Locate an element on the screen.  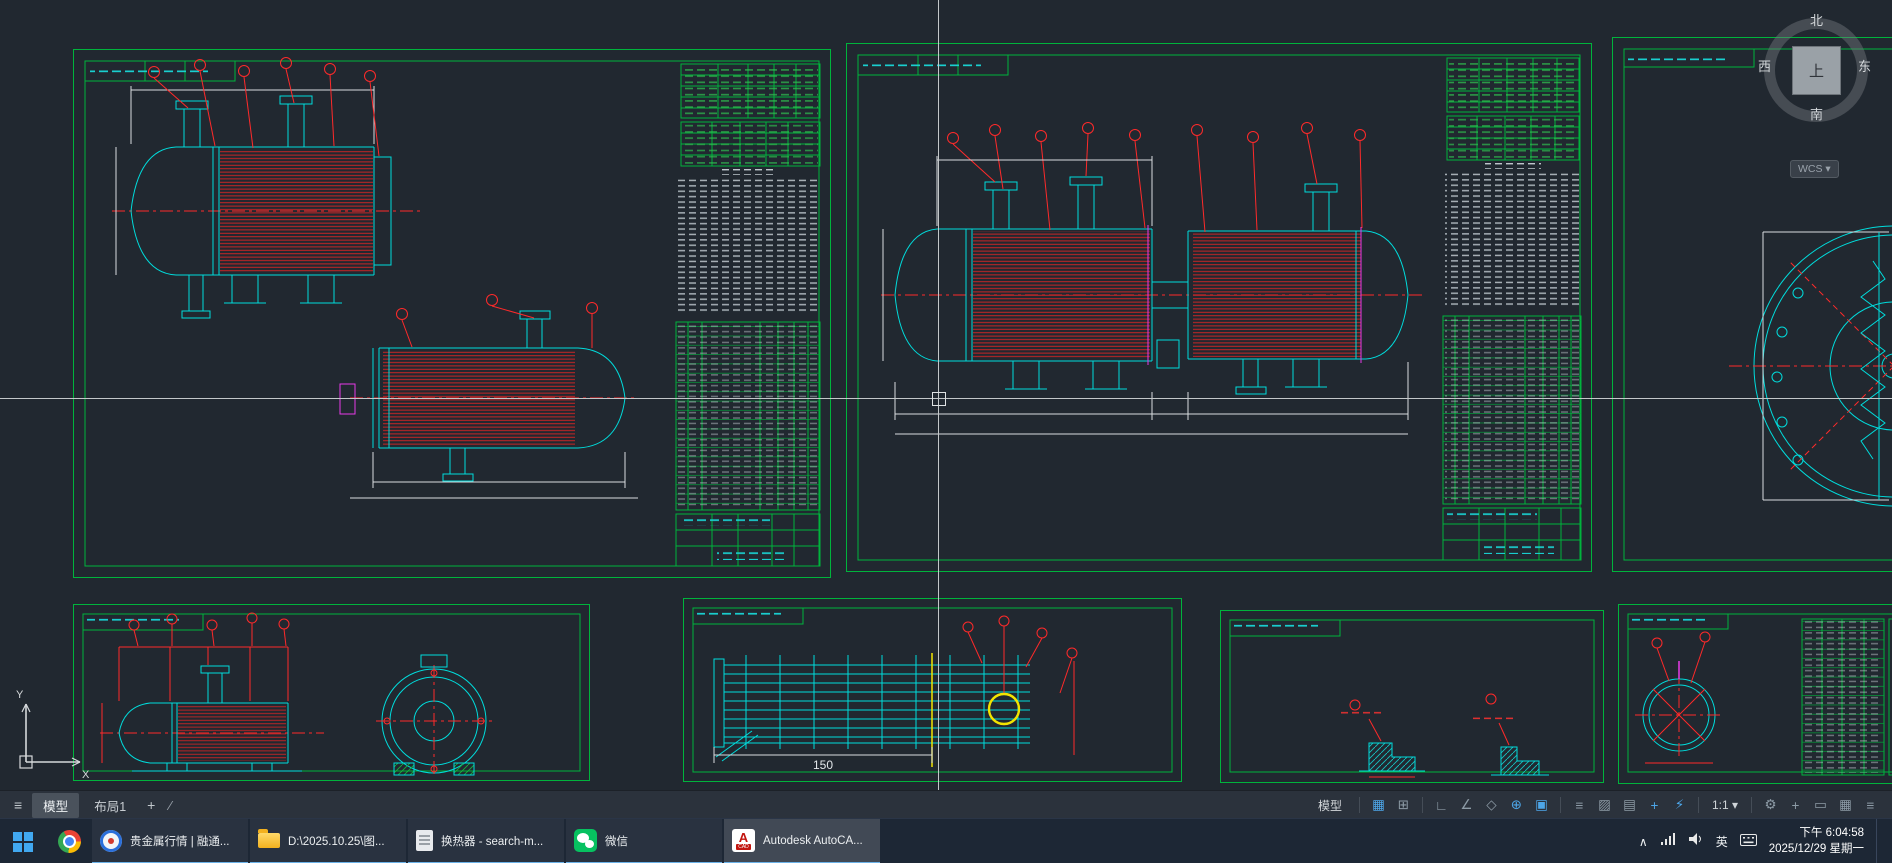
annotation-monitor-icon: ⚡ is located at coordinates (1679, 805).